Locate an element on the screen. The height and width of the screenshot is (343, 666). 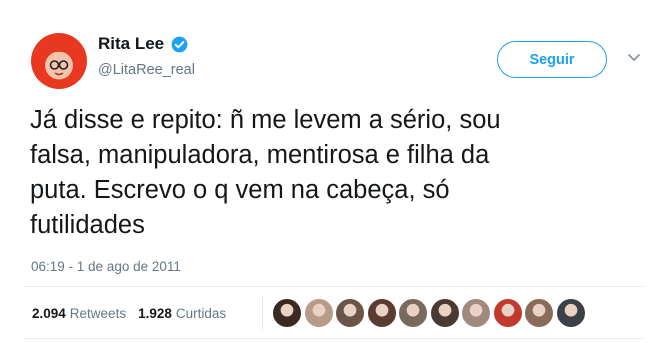
likers-avatar-list is located at coordinates (429, 313).